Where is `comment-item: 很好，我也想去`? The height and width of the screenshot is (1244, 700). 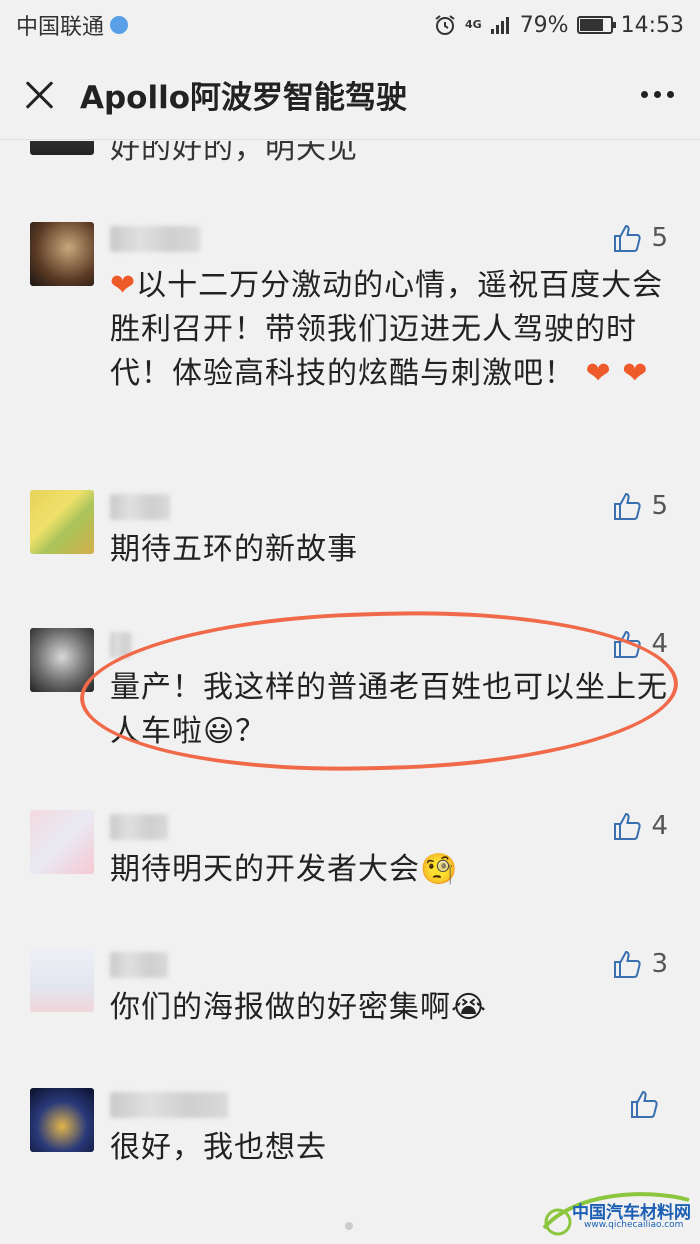
comment-item: 很好，我也想去 is located at coordinates (350, 1138).